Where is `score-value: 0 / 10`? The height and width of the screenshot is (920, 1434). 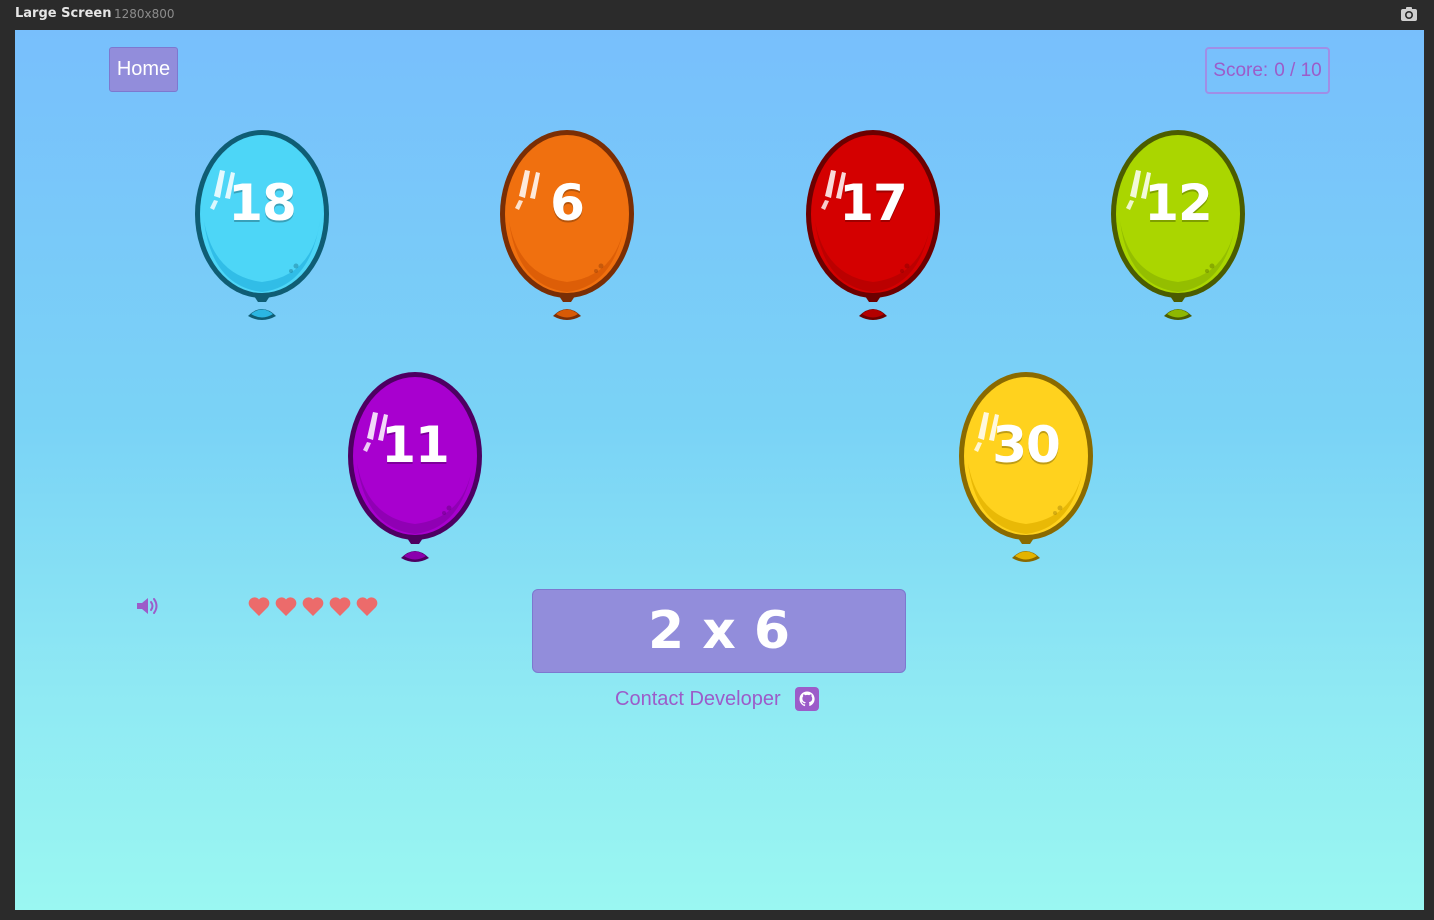
score-value: 0 / 10 is located at coordinates (1298, 70).